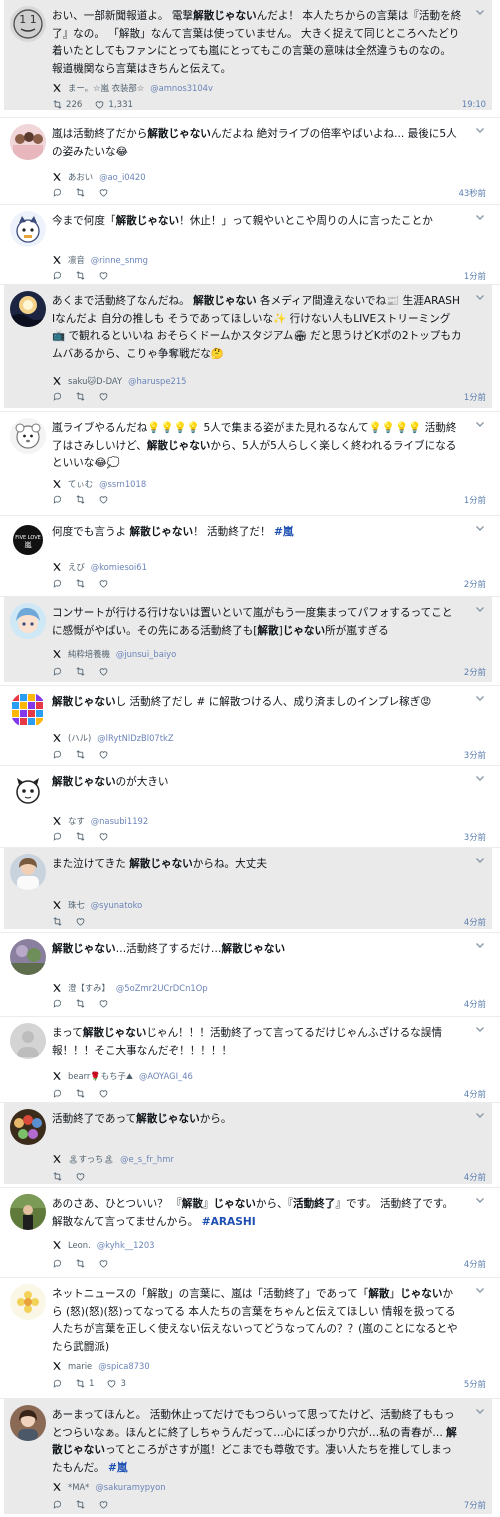 The height and width of the screenshot is (1517, 500). What do you see at coordinates (475, 1384) in the screenshot?
I see `post-timestamp: 5分前` at bounding box center [475, 1384].